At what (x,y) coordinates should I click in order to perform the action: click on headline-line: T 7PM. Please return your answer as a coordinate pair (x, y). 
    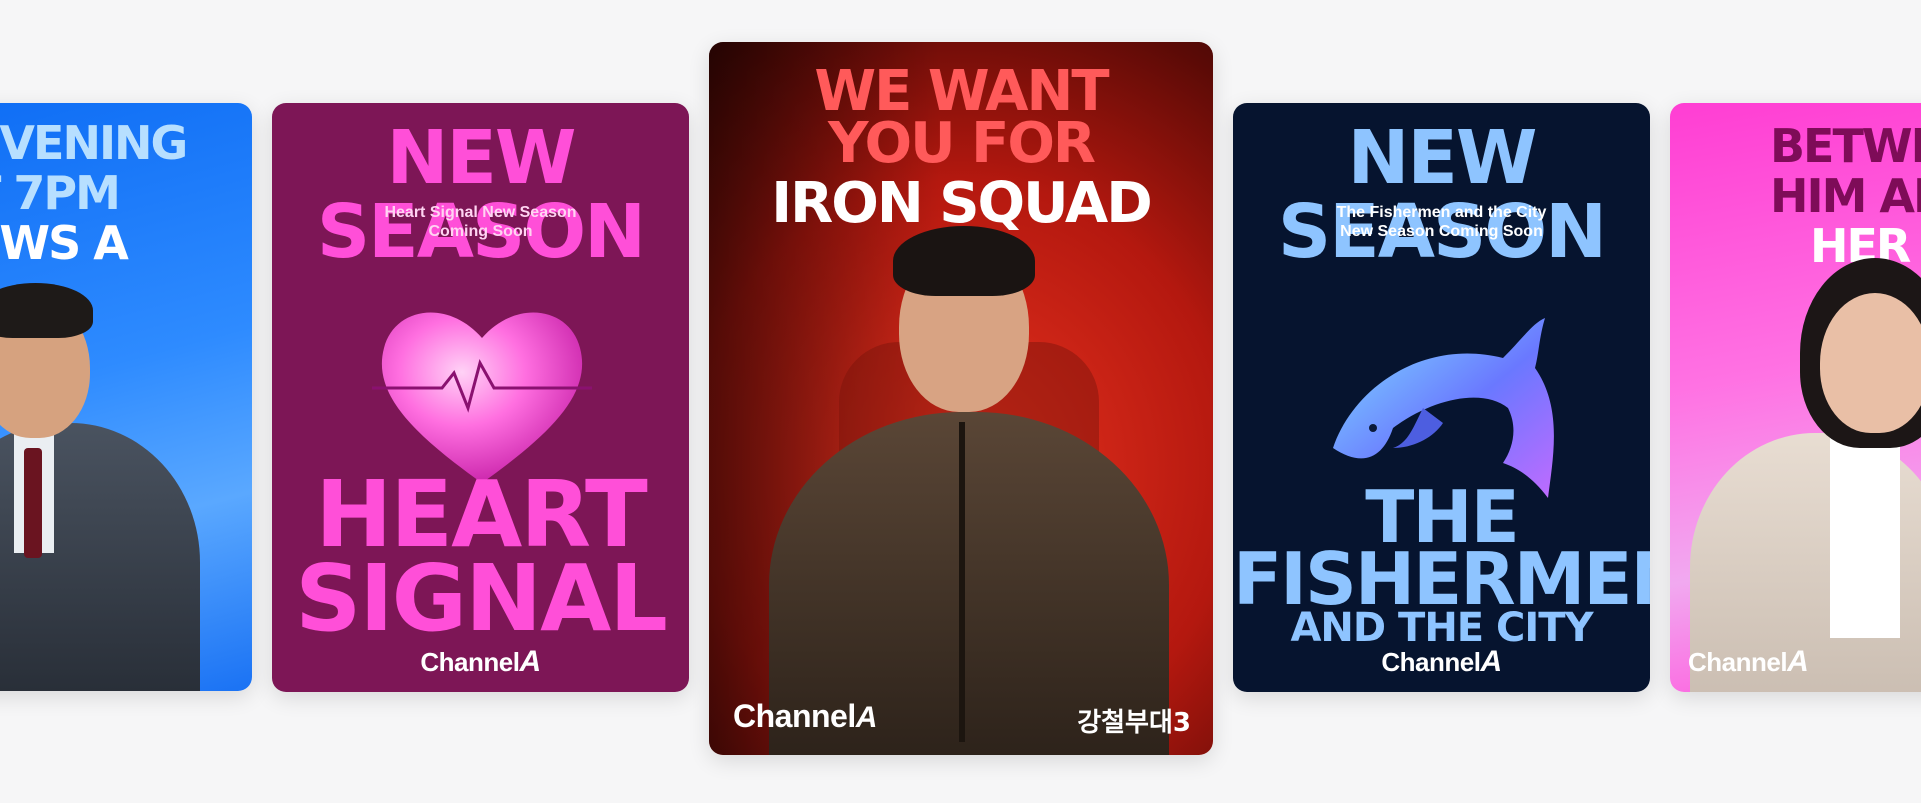
    Looking at the image, I should click on (60, 193).